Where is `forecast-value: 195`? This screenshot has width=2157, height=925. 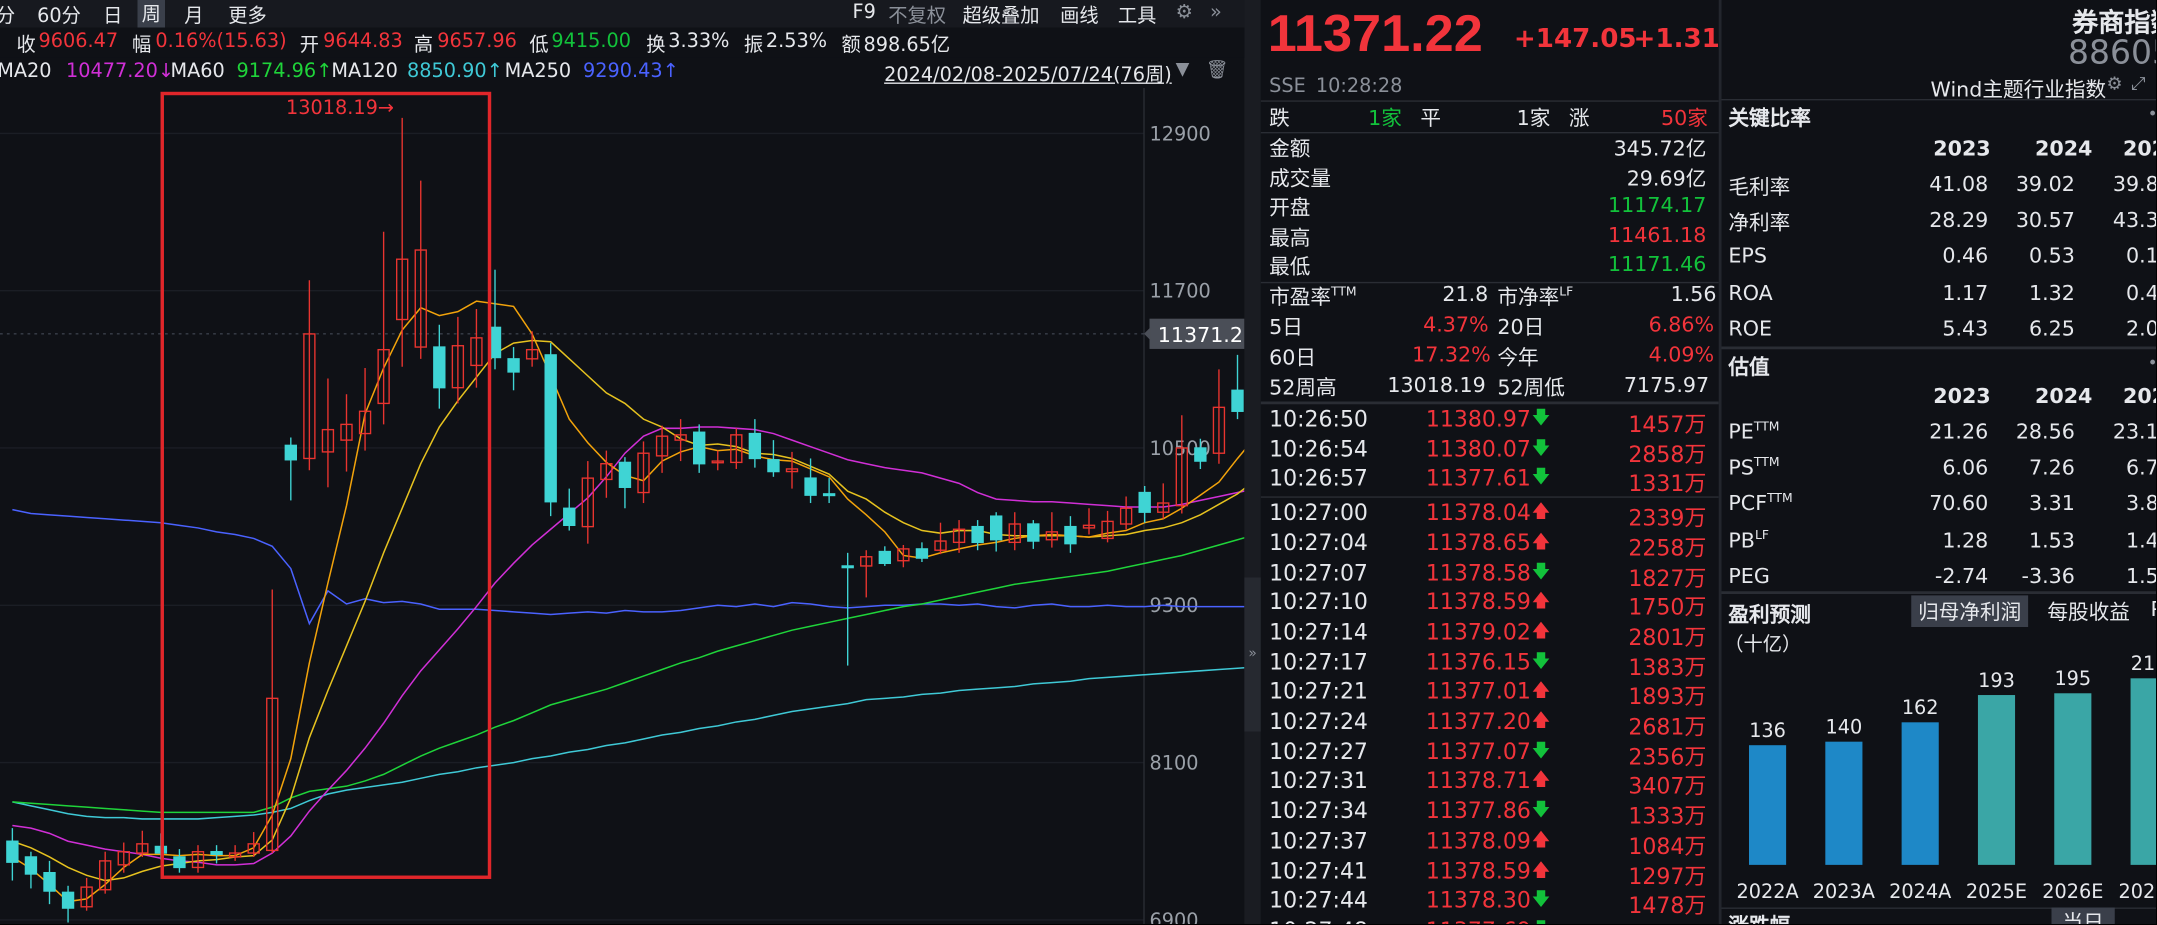
forecast-value: 195 is located at coordinates (2072, 678).